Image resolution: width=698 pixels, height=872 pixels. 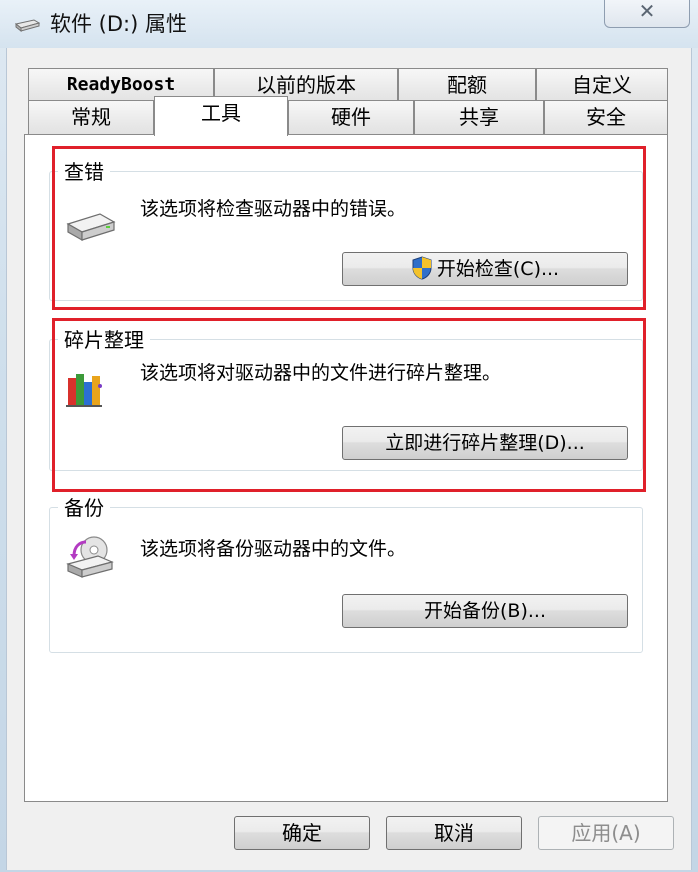 What do you see at coordinates (606, 833) in the screenshot?
I see `apply-button: 应用(A)` at bounding box center [606, 833].